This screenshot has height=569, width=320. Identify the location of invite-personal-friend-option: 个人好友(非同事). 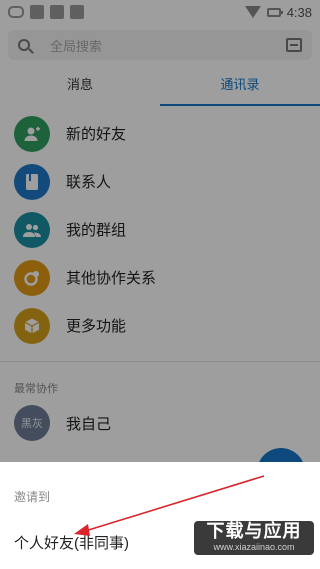
(71, 542).